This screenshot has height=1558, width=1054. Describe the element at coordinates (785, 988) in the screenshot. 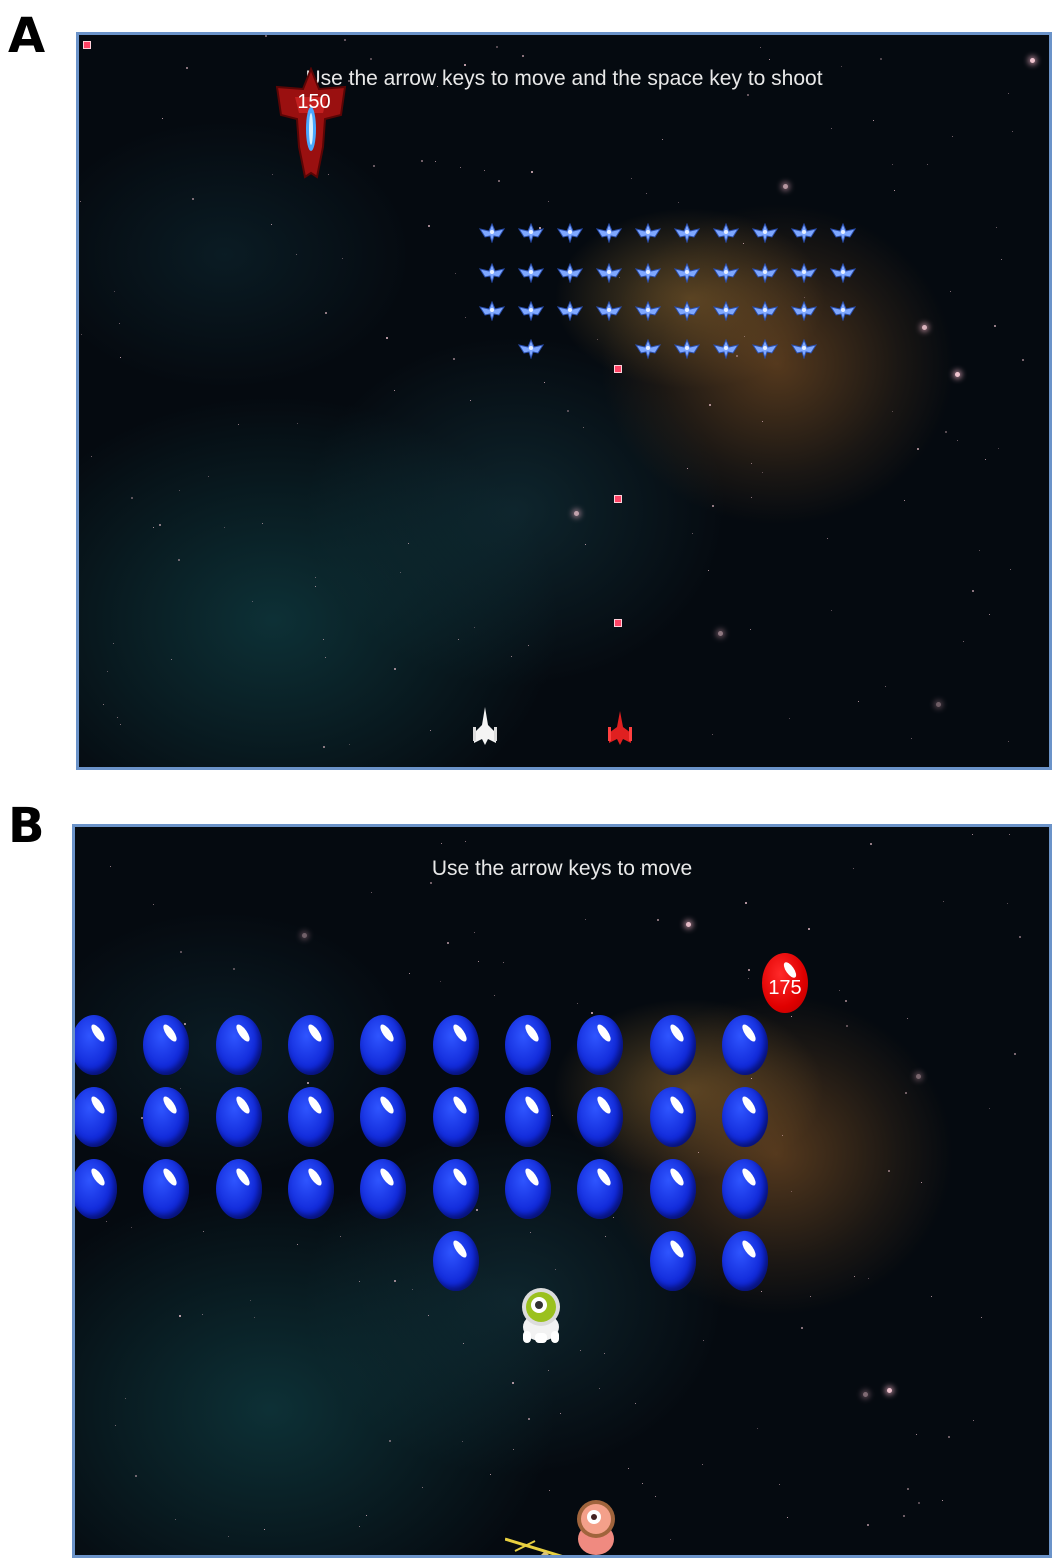

I see `boss-score: 175` at that location.